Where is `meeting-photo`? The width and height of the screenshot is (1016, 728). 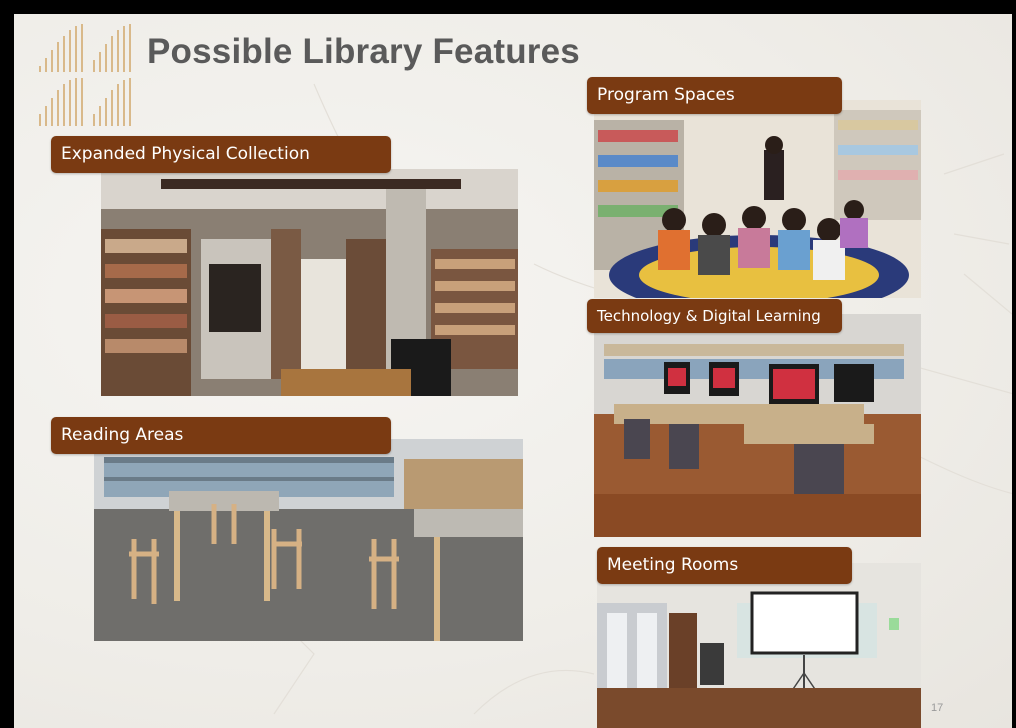
meeting-photo is located at coordinates (759, 645).